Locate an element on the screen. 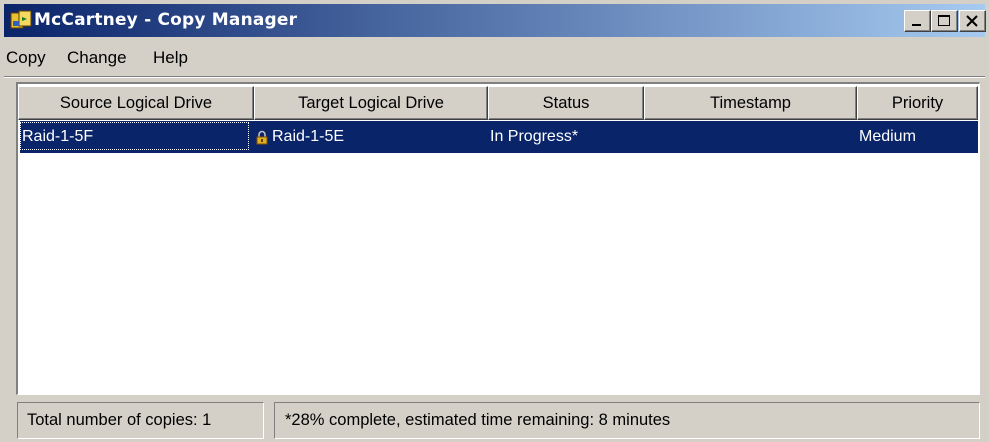  window-title: McCartney - Copy Manager is located at coordinates (166, 20).